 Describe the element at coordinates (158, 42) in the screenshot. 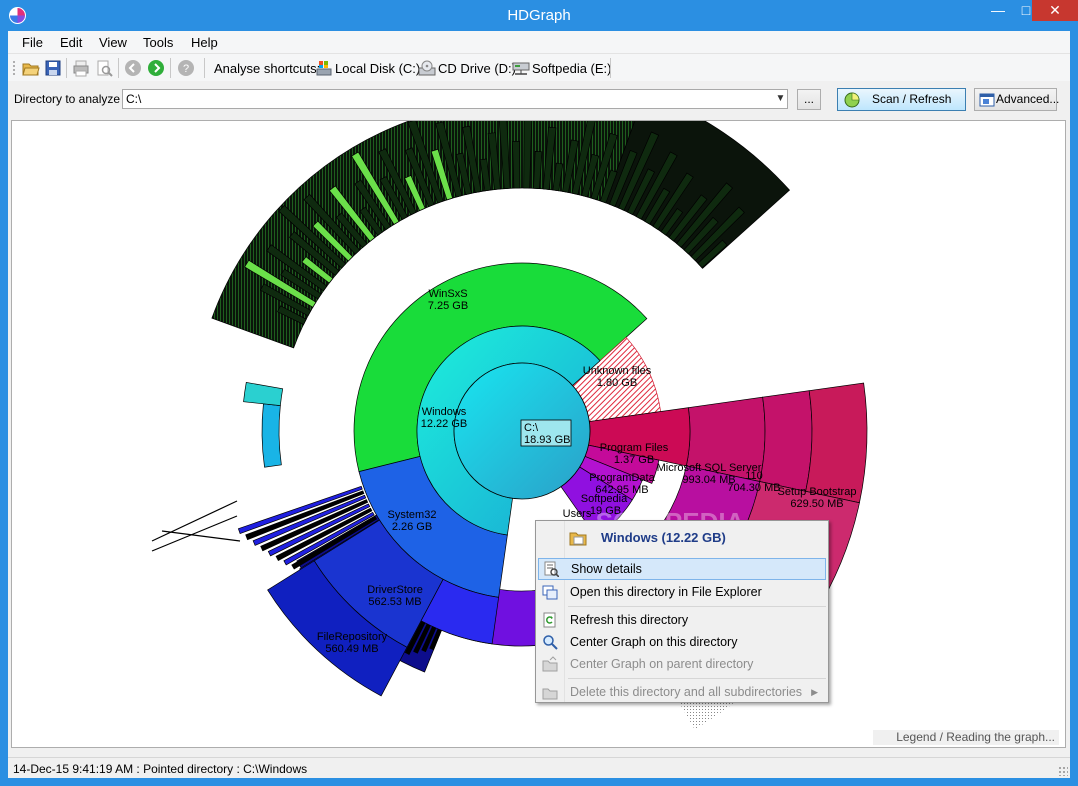

I see `menu-tools: Tools` at that location.